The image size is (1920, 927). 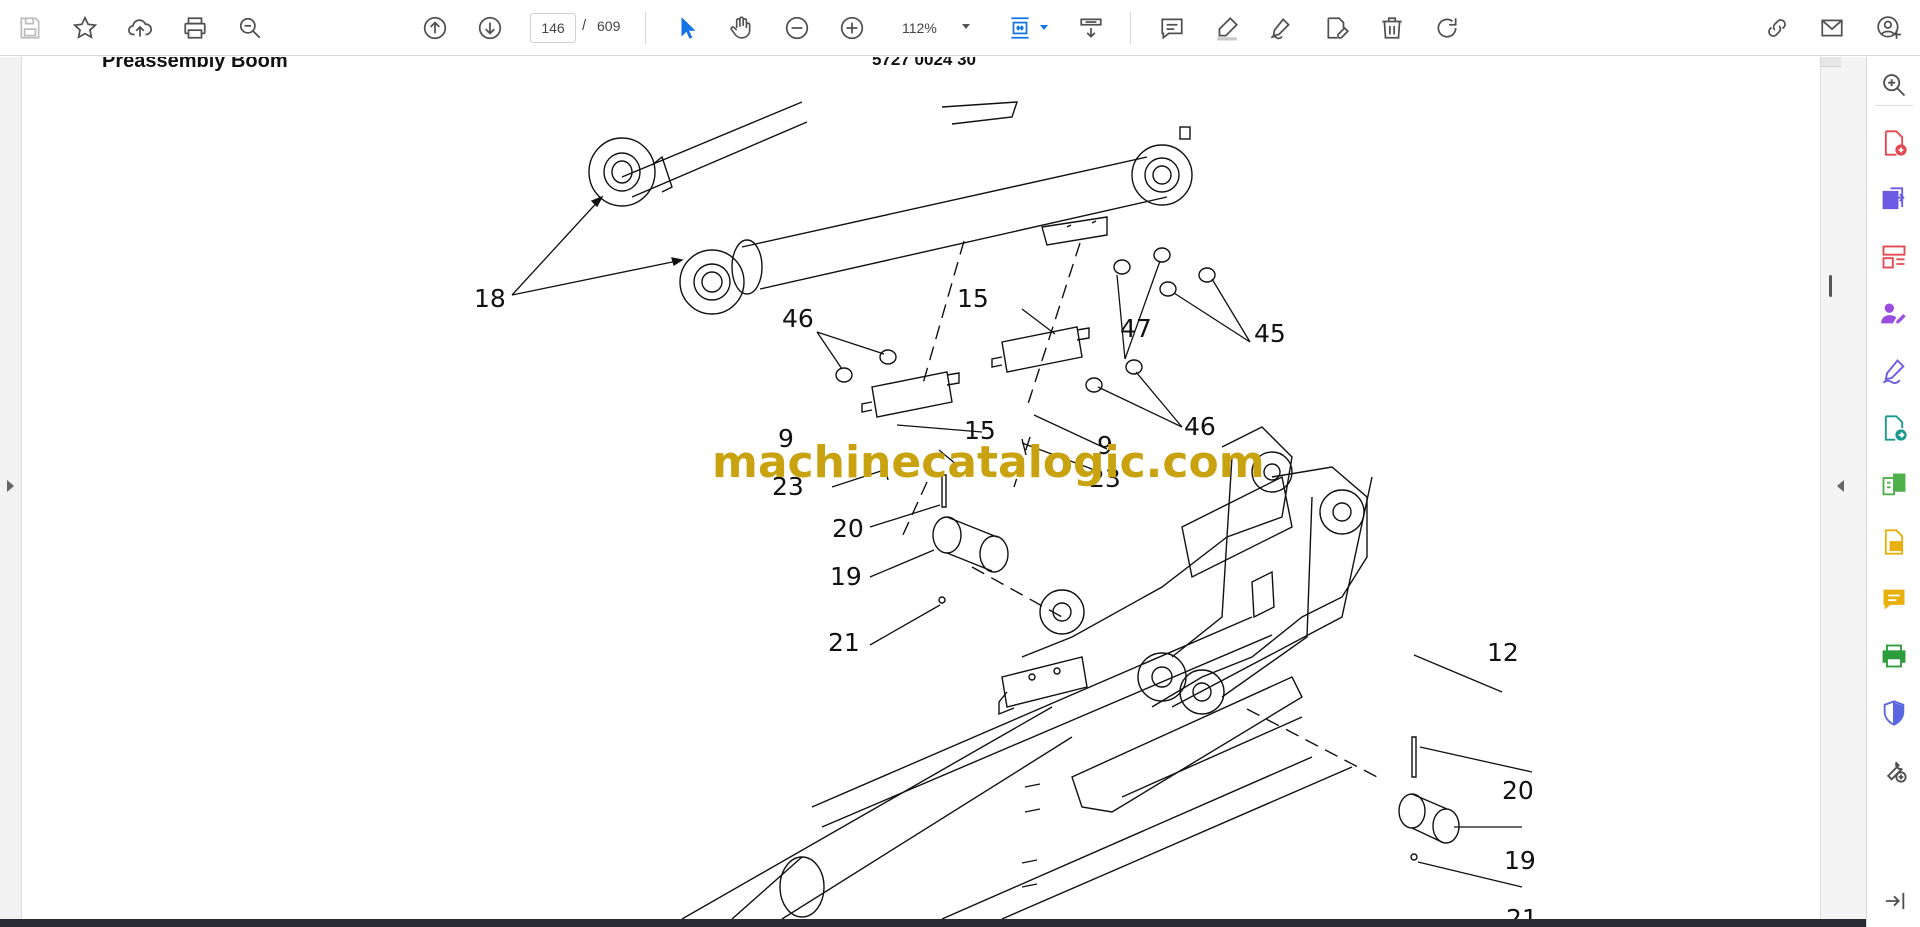 I want to click on tools-sidebar, so click(x=1893, y=492).